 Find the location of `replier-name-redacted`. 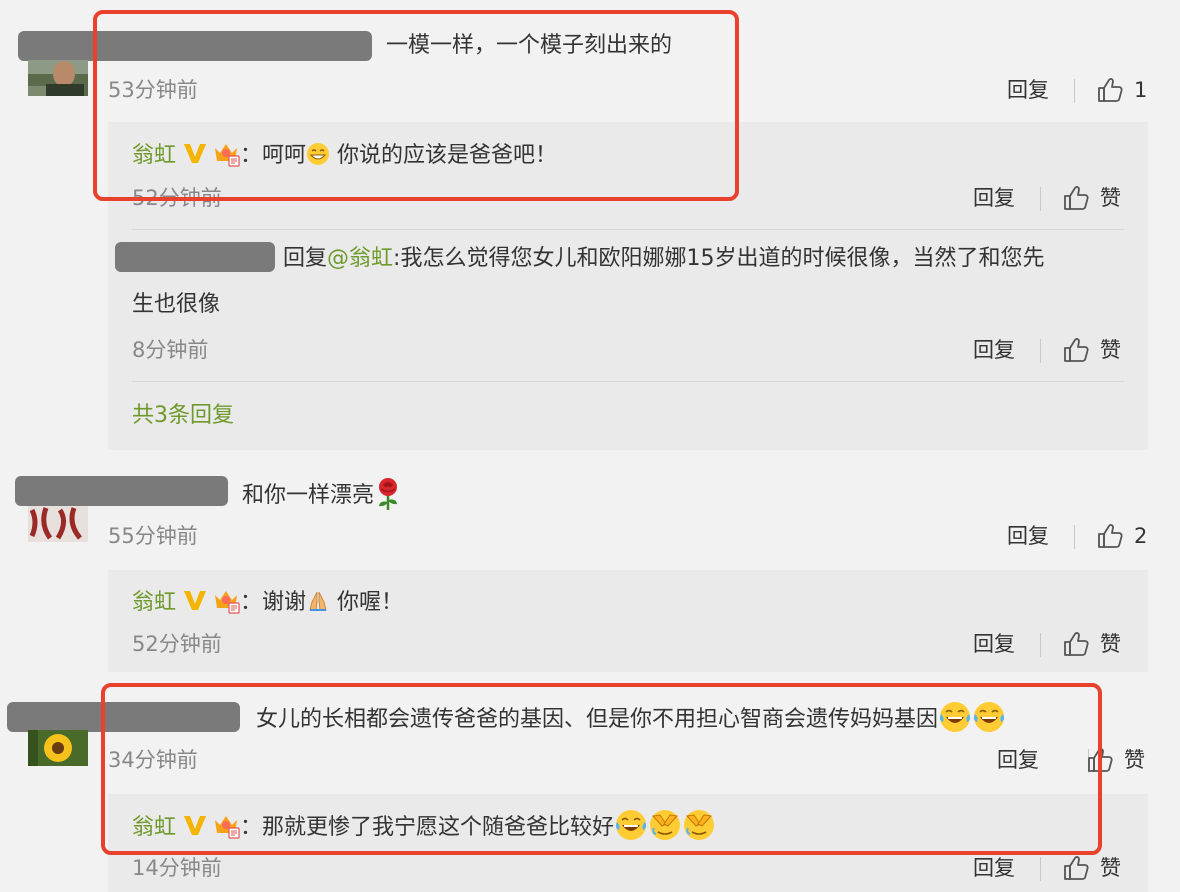

replier-name-redacted is located at coordinates (195, 257).